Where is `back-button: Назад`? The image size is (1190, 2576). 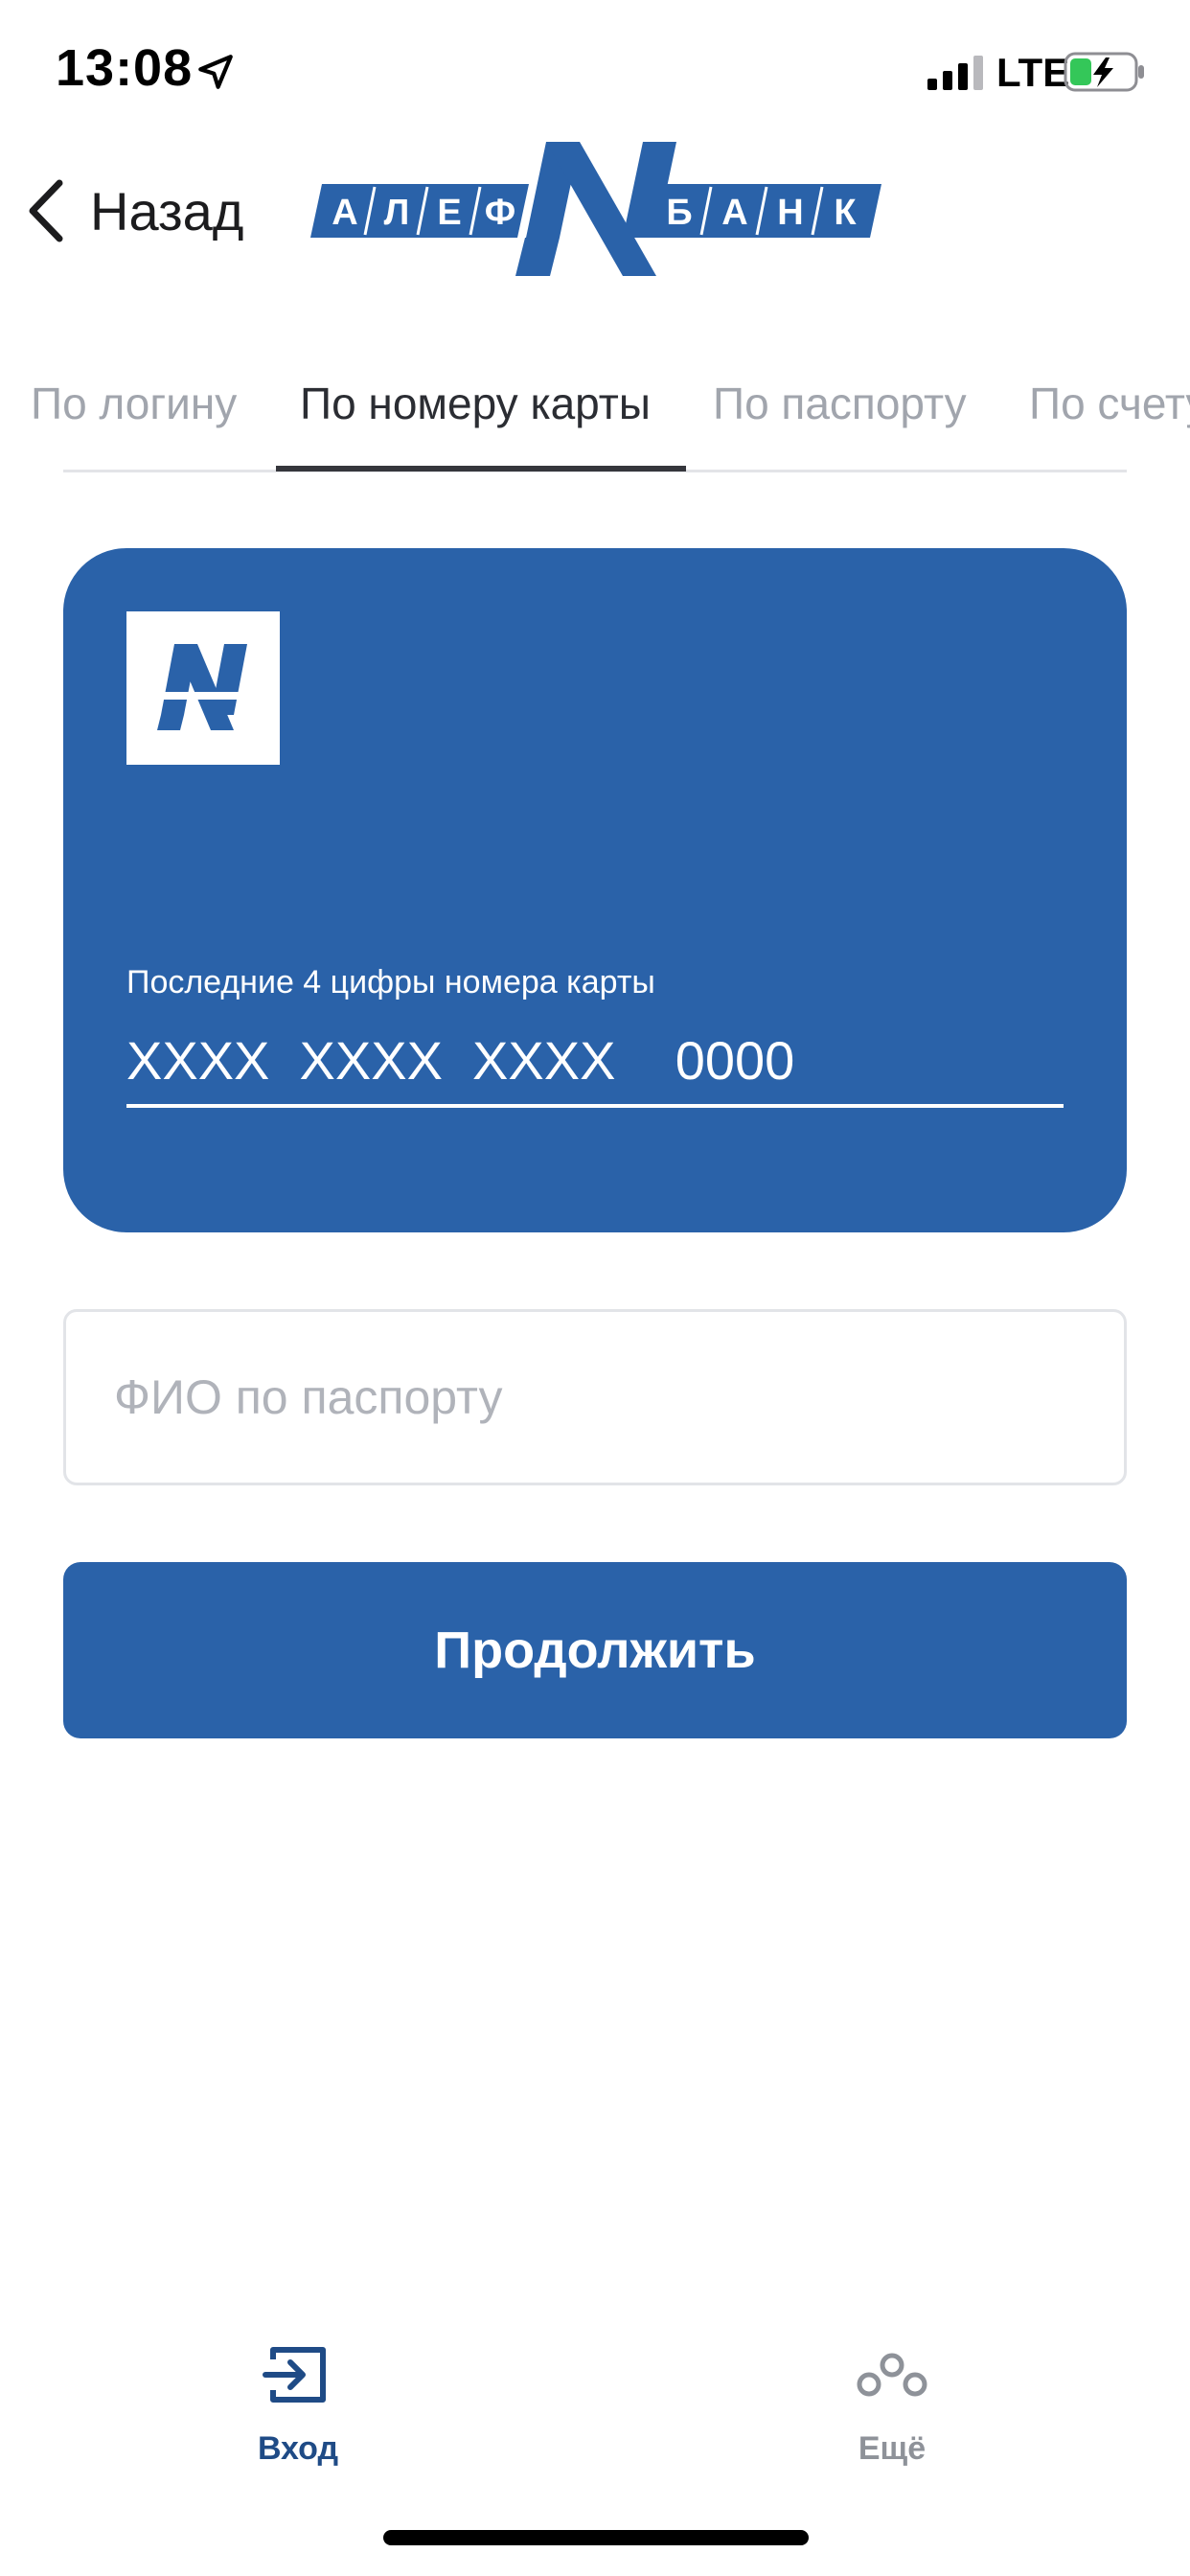 back-button: Назад is located at coordinates (133, 211).